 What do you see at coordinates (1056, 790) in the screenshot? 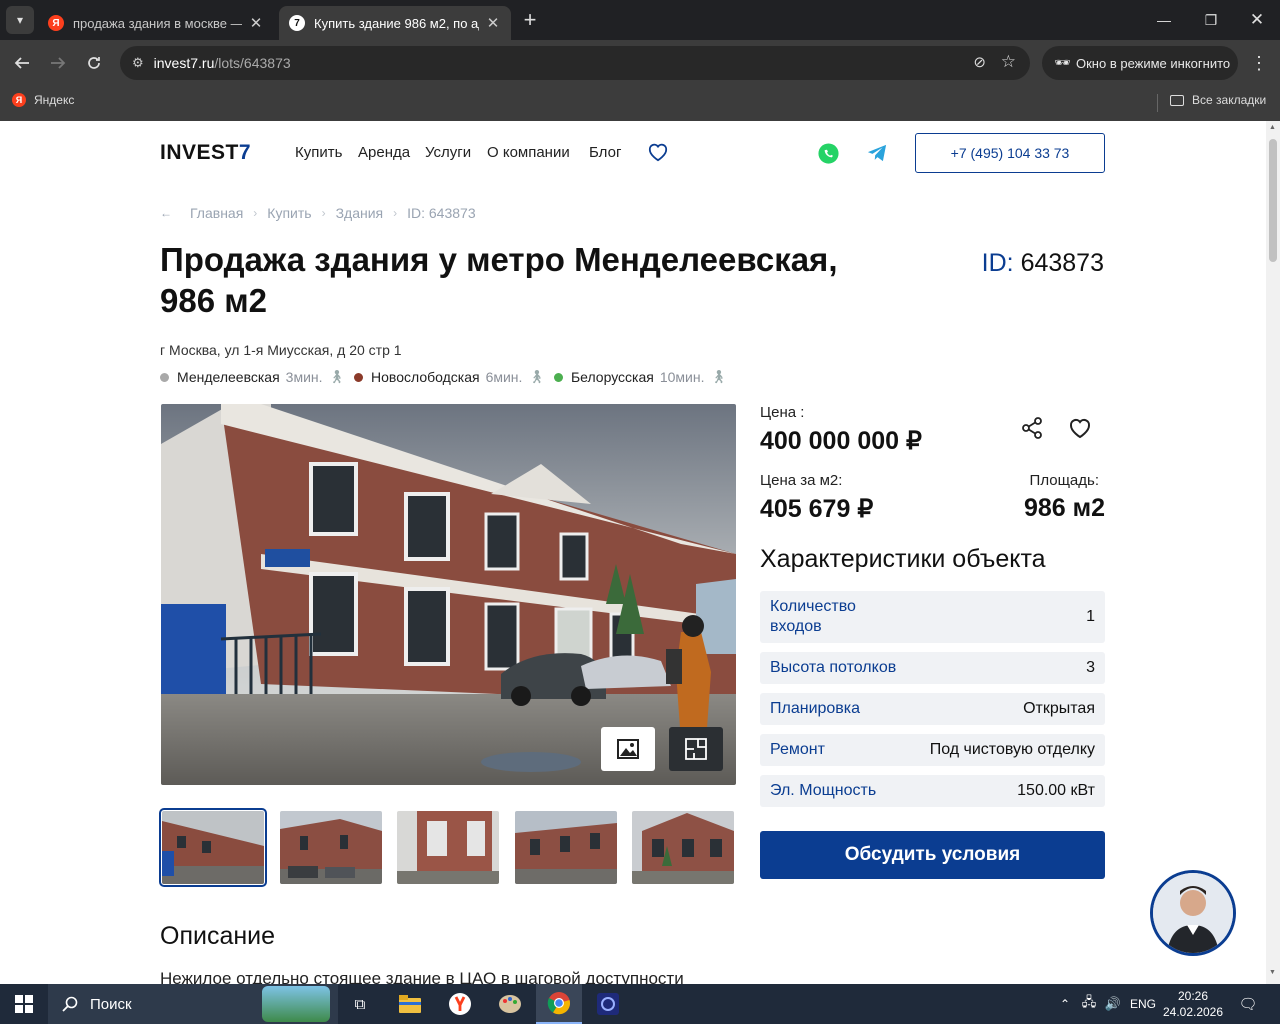
I see `char-value: 150.00 кВт` at bounding box center [1056, 790].